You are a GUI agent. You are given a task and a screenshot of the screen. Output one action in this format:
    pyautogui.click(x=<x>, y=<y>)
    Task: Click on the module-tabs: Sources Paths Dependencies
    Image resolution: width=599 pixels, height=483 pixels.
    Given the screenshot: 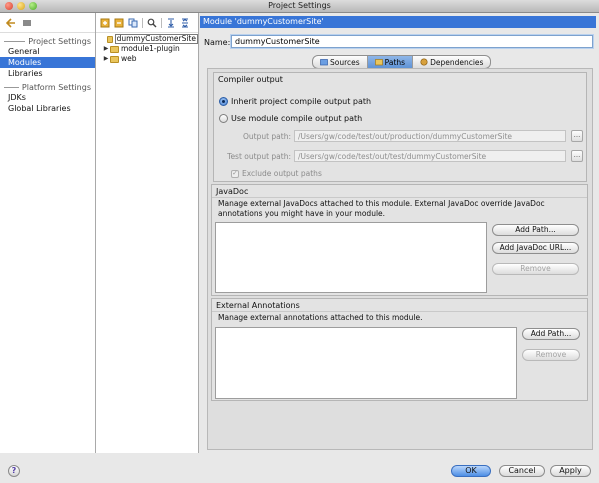 What is the action you would take?
    pyautogui.click(x=402, y=62)
    